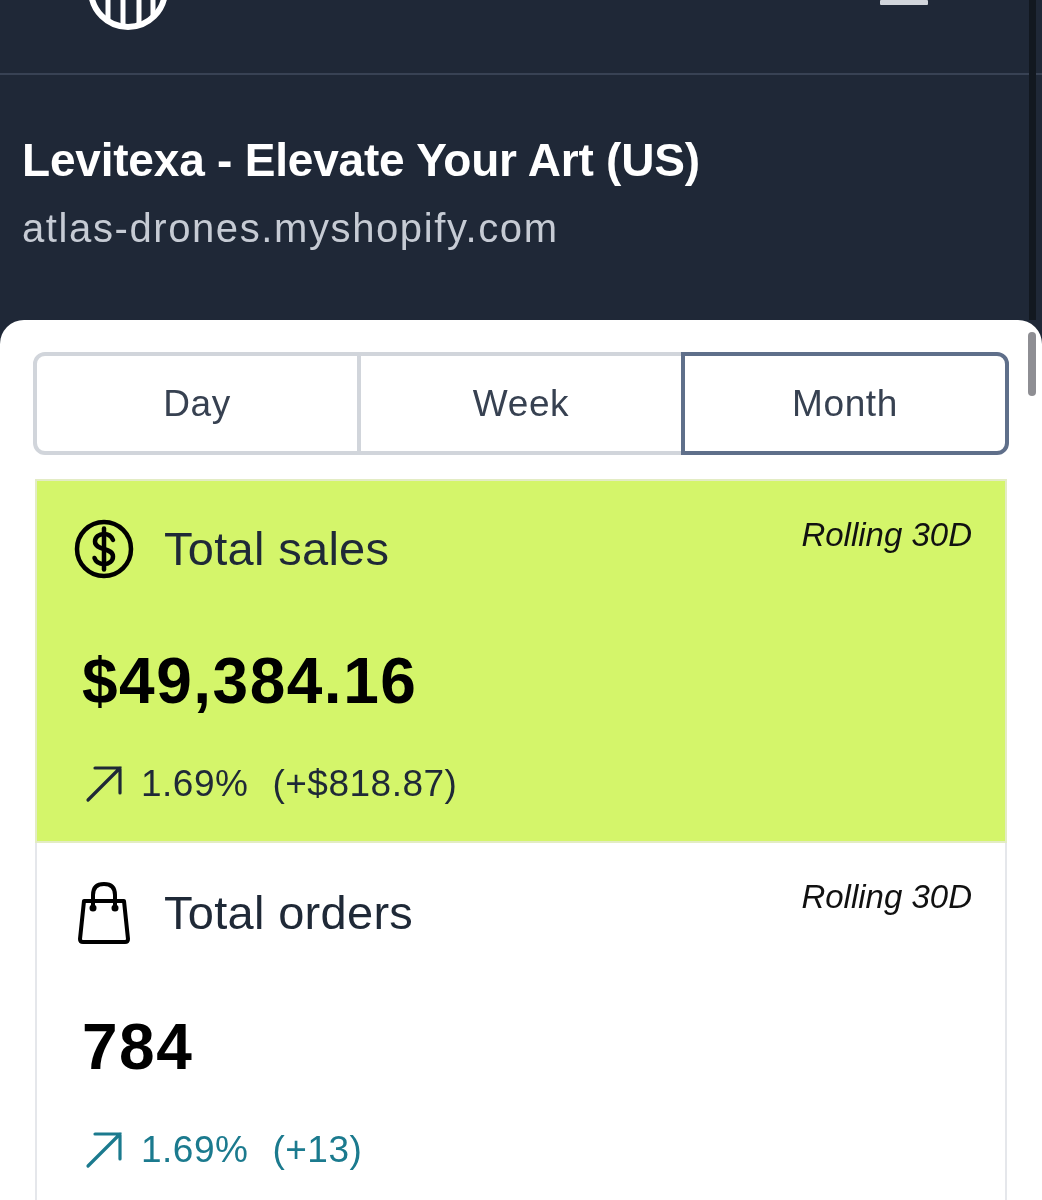 Image resolution: width=1042 pixels, height=1200 pixels. Describe the element at coordinates (291, 229) in the screenshot. I see `store-domain: atlas-drones.myshopify.com` at that location.